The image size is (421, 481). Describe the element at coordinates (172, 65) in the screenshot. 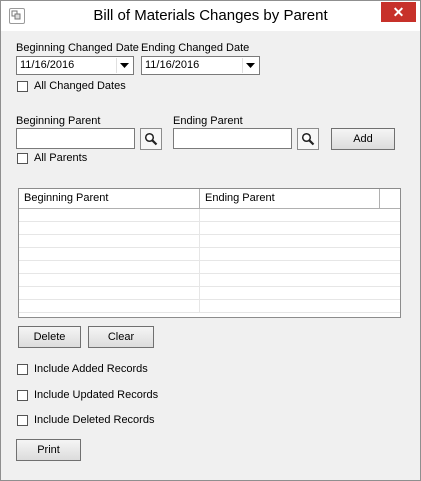

I see `ending-date-value: 11/16/2016` at that location.